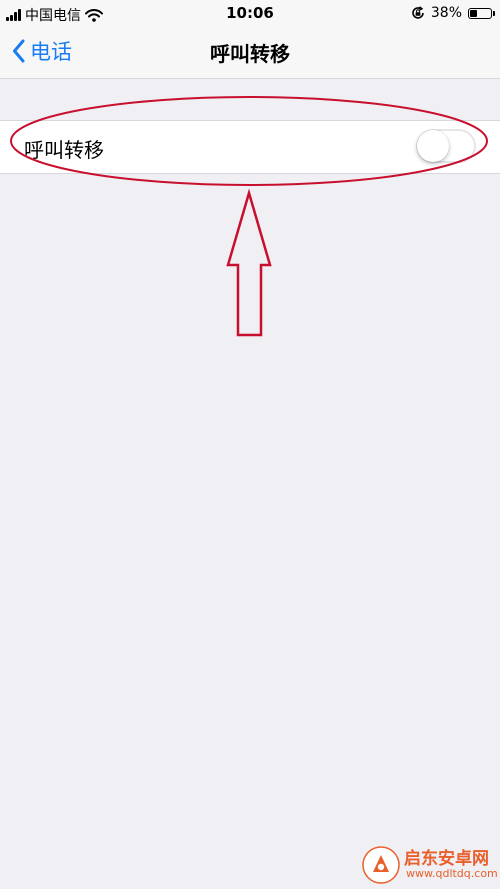 This screenshot has width=500, height=889. I want to click on watermark-url: www.qdltdq.com, so click(452, 873).